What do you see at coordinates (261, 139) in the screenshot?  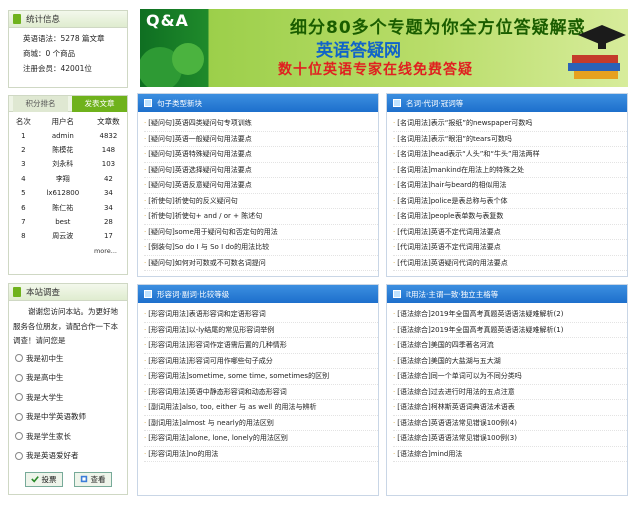 I see `list-item: · [疑问句]英语一般疑问句用法要点` at bounding box center [261, 139].